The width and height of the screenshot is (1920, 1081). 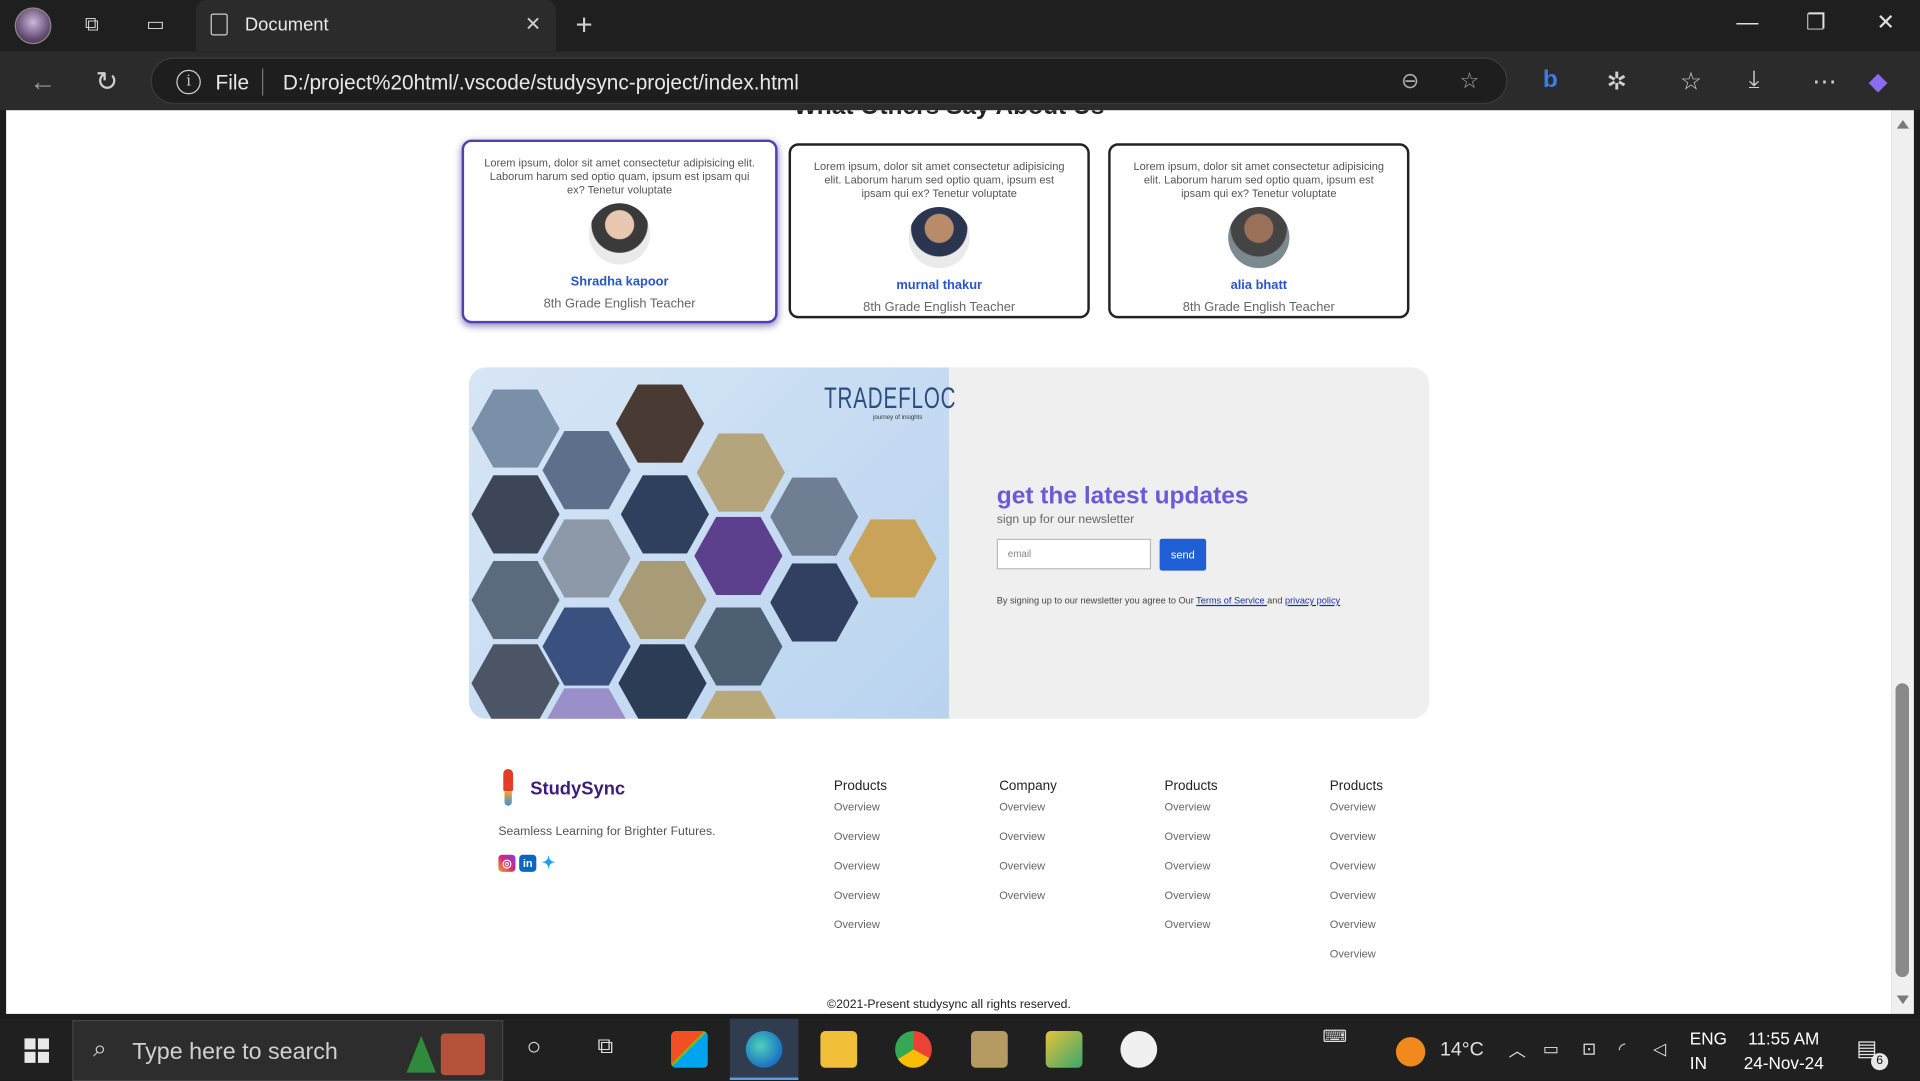 What do you see at coordinates (448, 1053) in the screenshot?
I see `search-highlight-image` at bounding box center [448, 1053].